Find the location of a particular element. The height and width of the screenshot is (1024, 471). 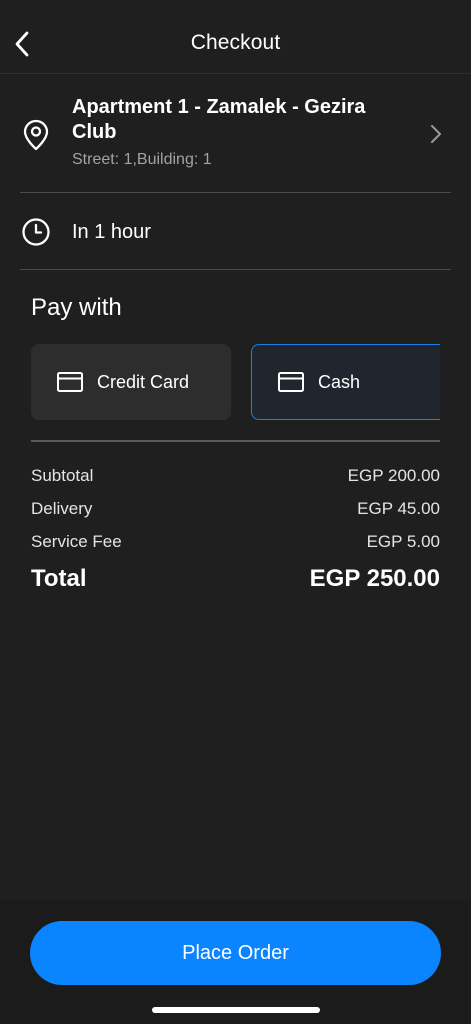

pay-with-heading: Pay with is located at coordinates (76, 307).